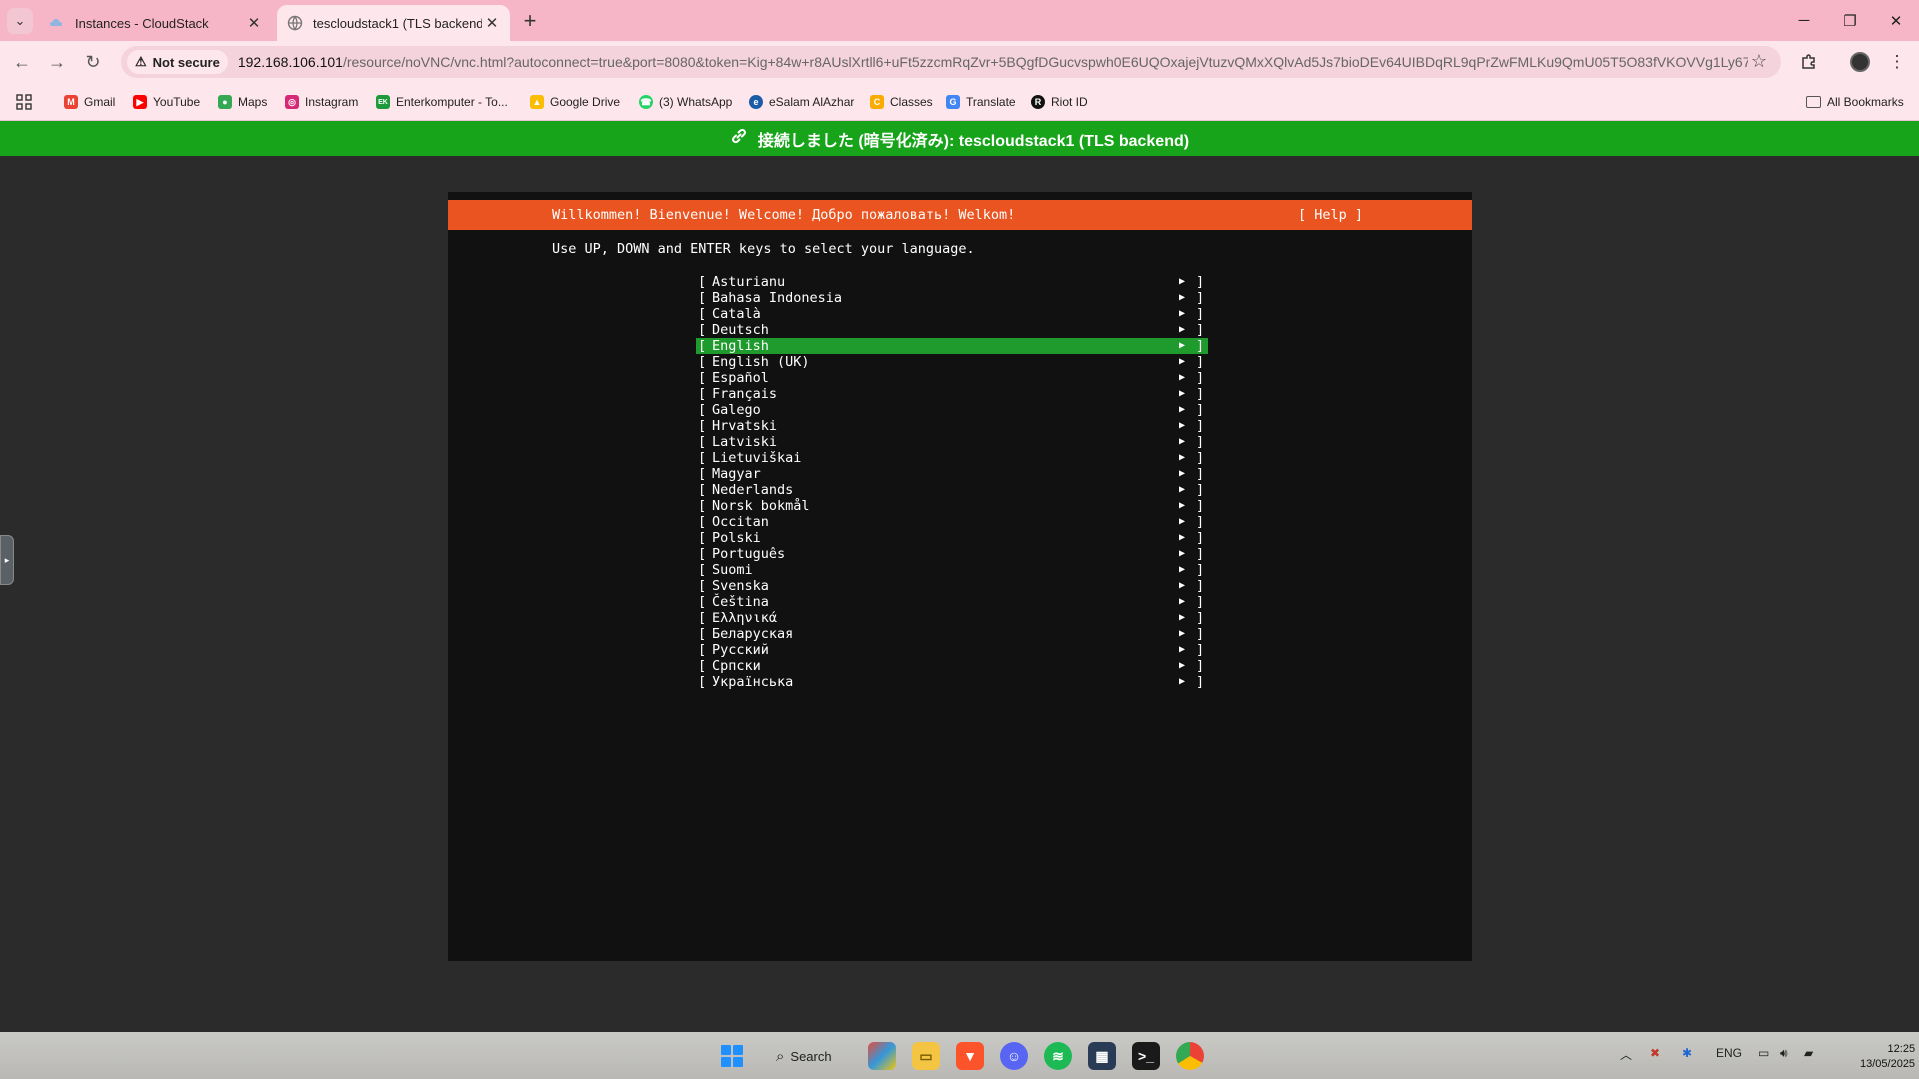  Describe the element at coordinates (685, 102) in the screenshot. I see `bookmark-whatsapp: ☎ (3) WhatsApp` at that location.